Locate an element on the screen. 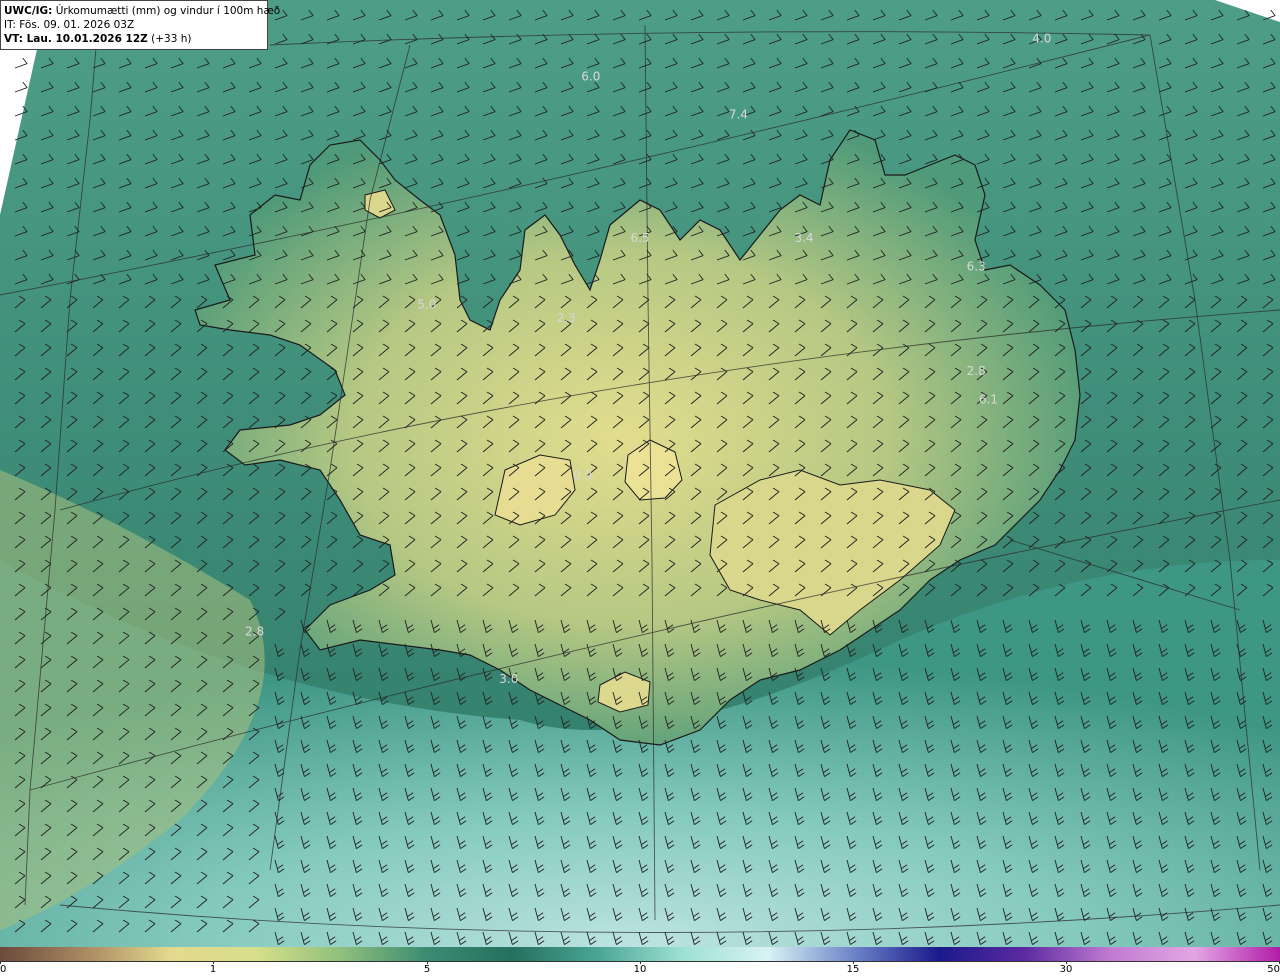  colorbar-tick-label: 50 is located at coordinates (1273, 969).